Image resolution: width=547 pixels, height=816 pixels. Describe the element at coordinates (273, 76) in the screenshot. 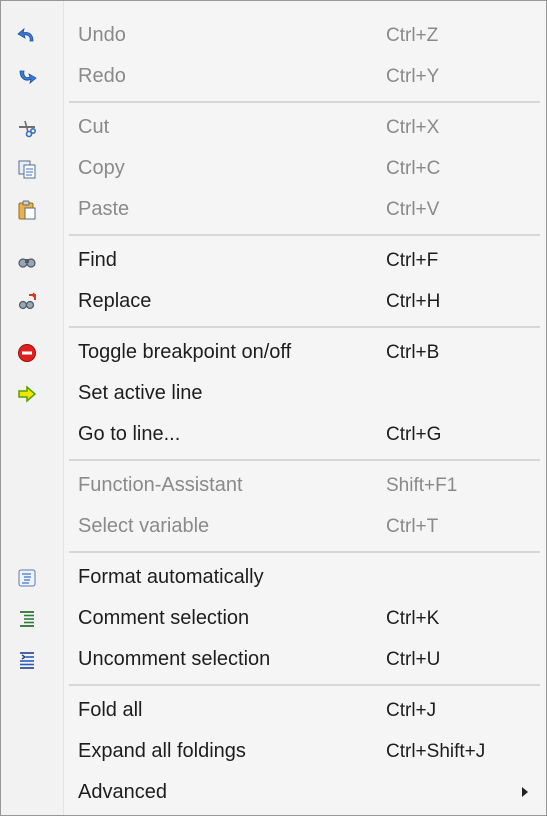

I see `menu-item-redo: Redo Ctrl+Y` at that location.